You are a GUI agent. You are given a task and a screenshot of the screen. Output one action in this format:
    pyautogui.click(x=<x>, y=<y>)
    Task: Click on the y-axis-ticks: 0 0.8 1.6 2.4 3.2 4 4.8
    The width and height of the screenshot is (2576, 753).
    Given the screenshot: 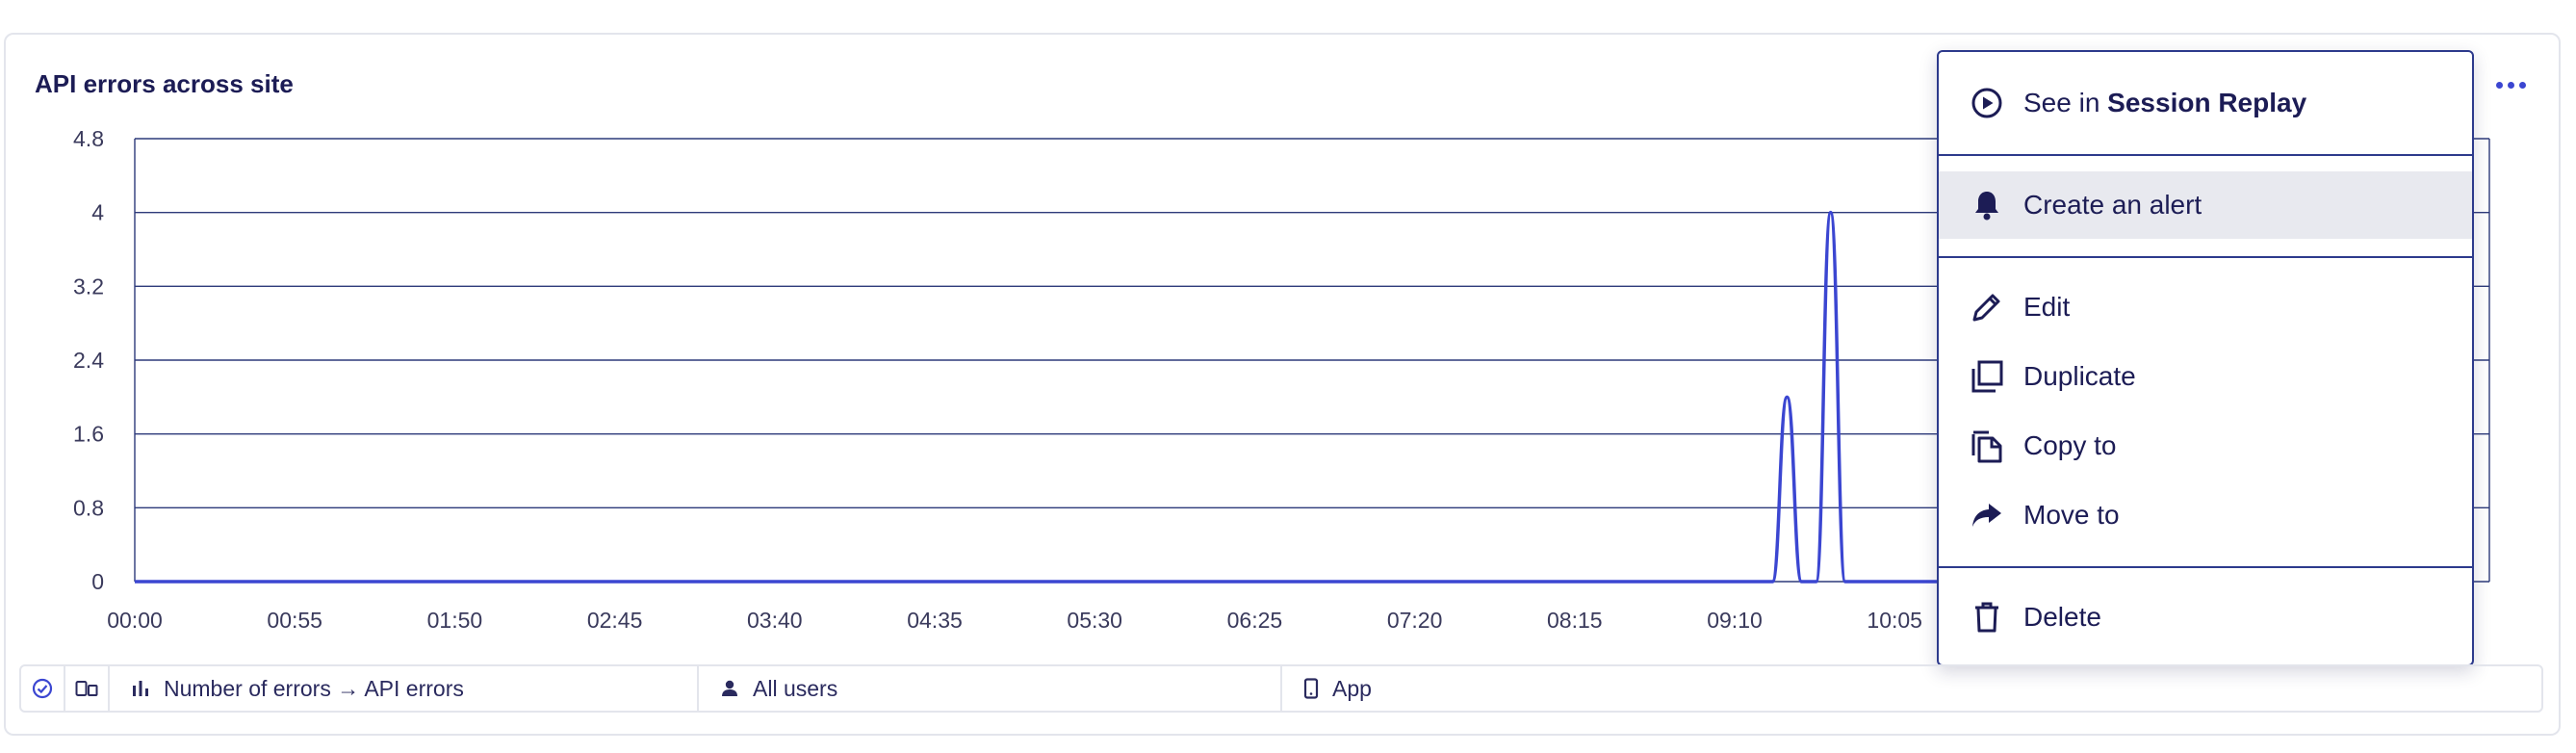 What is the action you would take?
    pyautogui.click(x=88, y=360)
    